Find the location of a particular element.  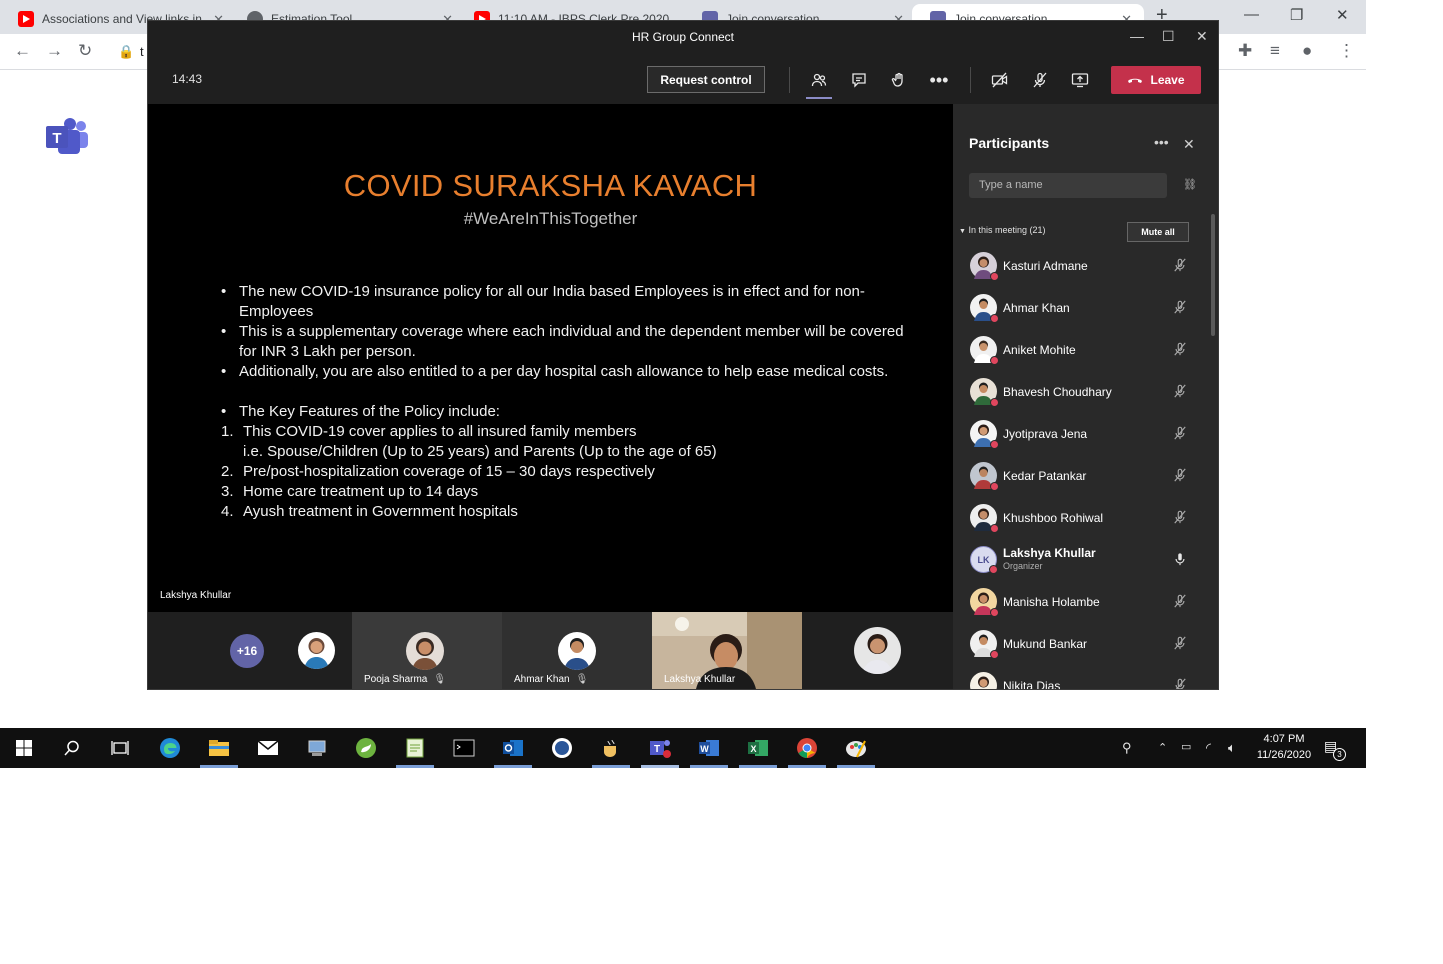

volume-icon: 🔈︎ is located at coordinates (1232, 748).